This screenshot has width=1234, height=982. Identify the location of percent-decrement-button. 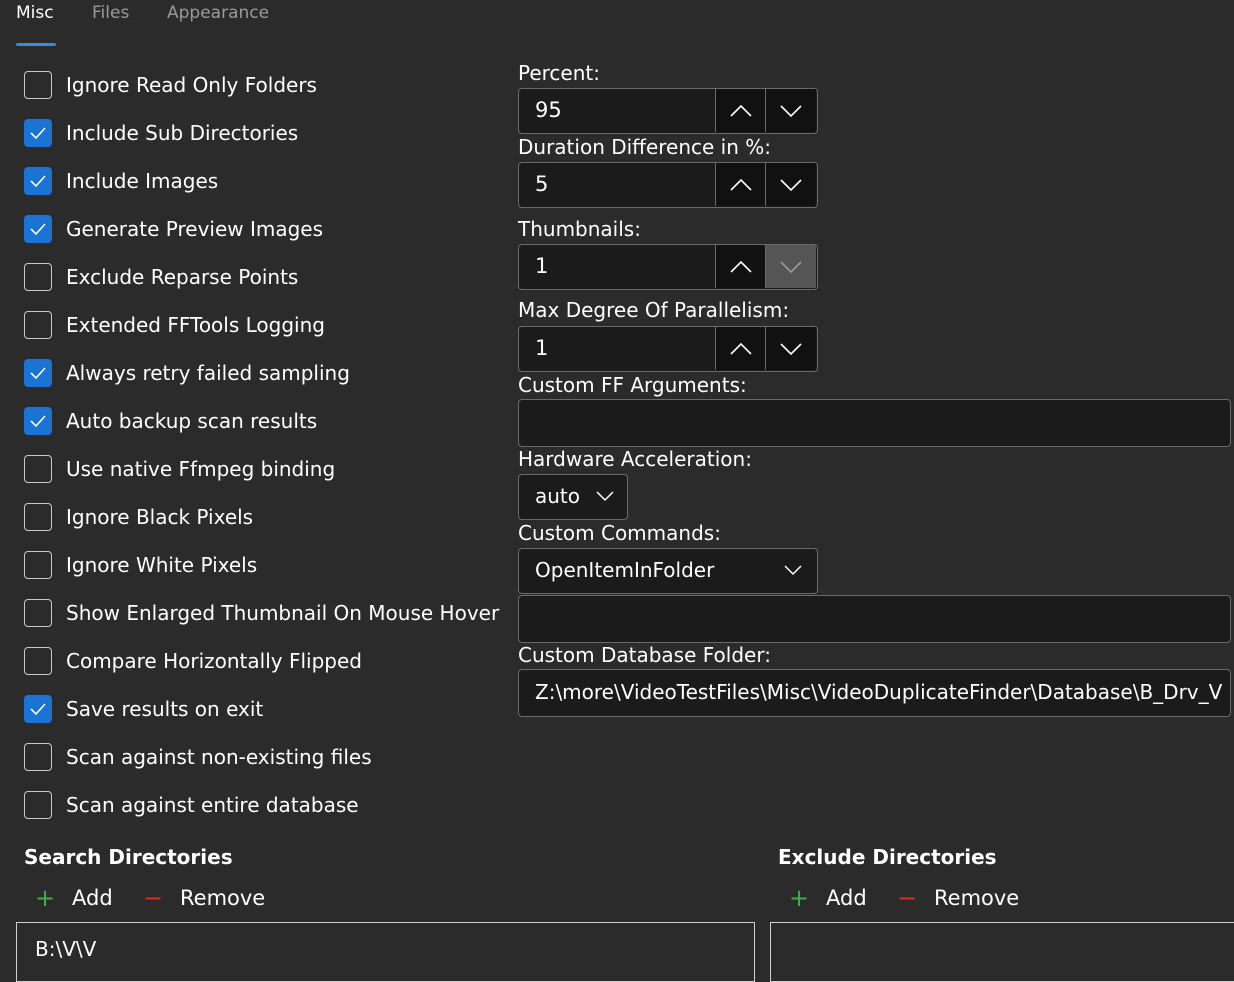
(790, 110).